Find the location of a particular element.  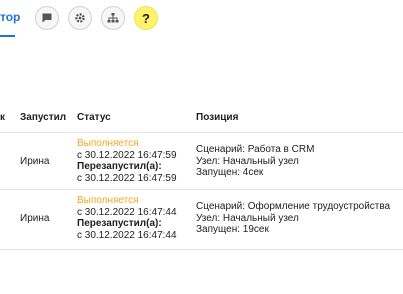

gear-icon is located at coordinates (80, 18).